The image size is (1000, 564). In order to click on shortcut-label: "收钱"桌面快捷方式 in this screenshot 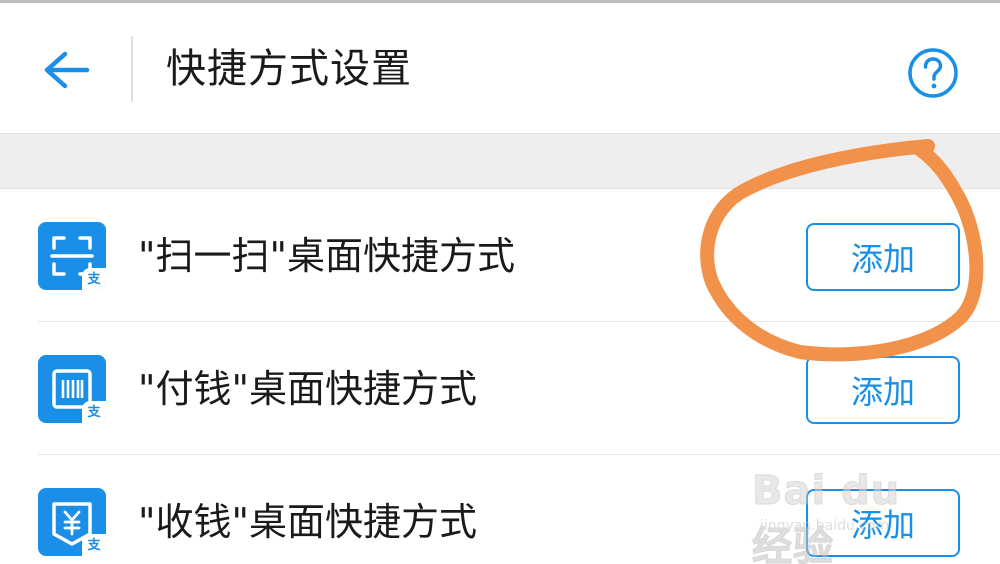, I will do `click(307, 522)`.